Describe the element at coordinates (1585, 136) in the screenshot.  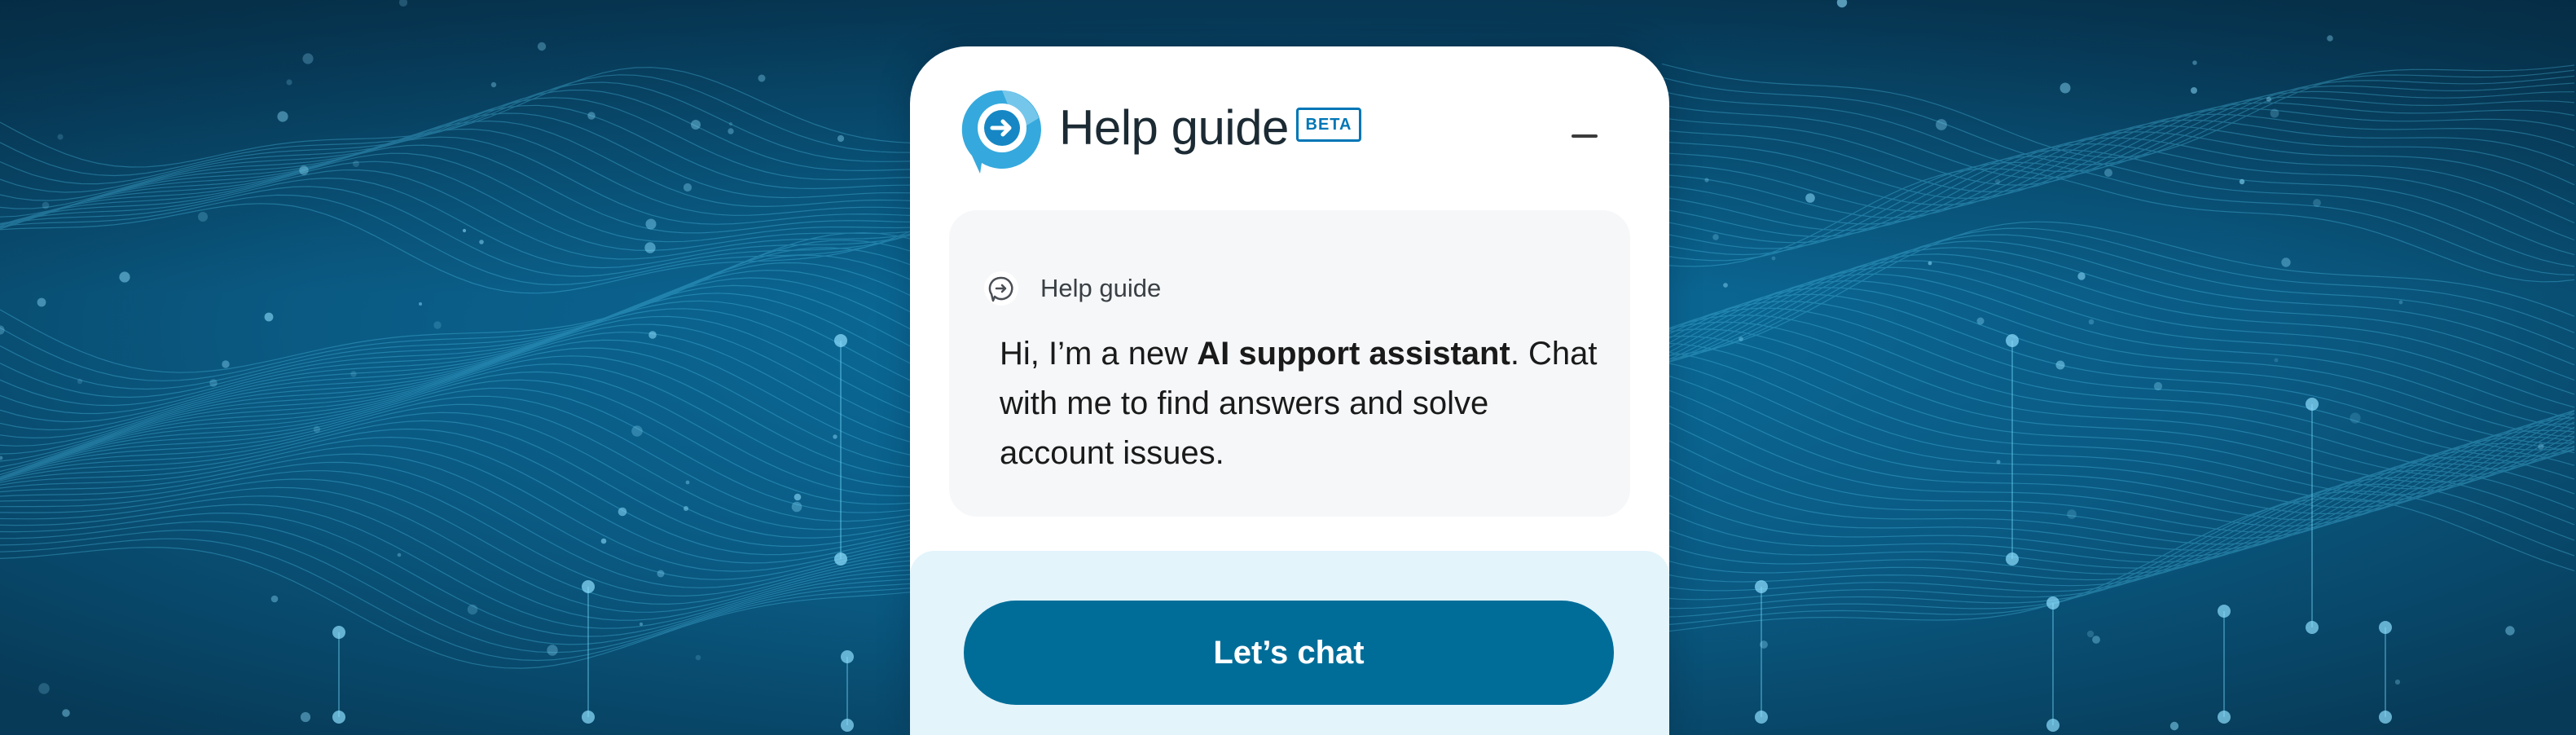
I see `minimize-icon` at that location.